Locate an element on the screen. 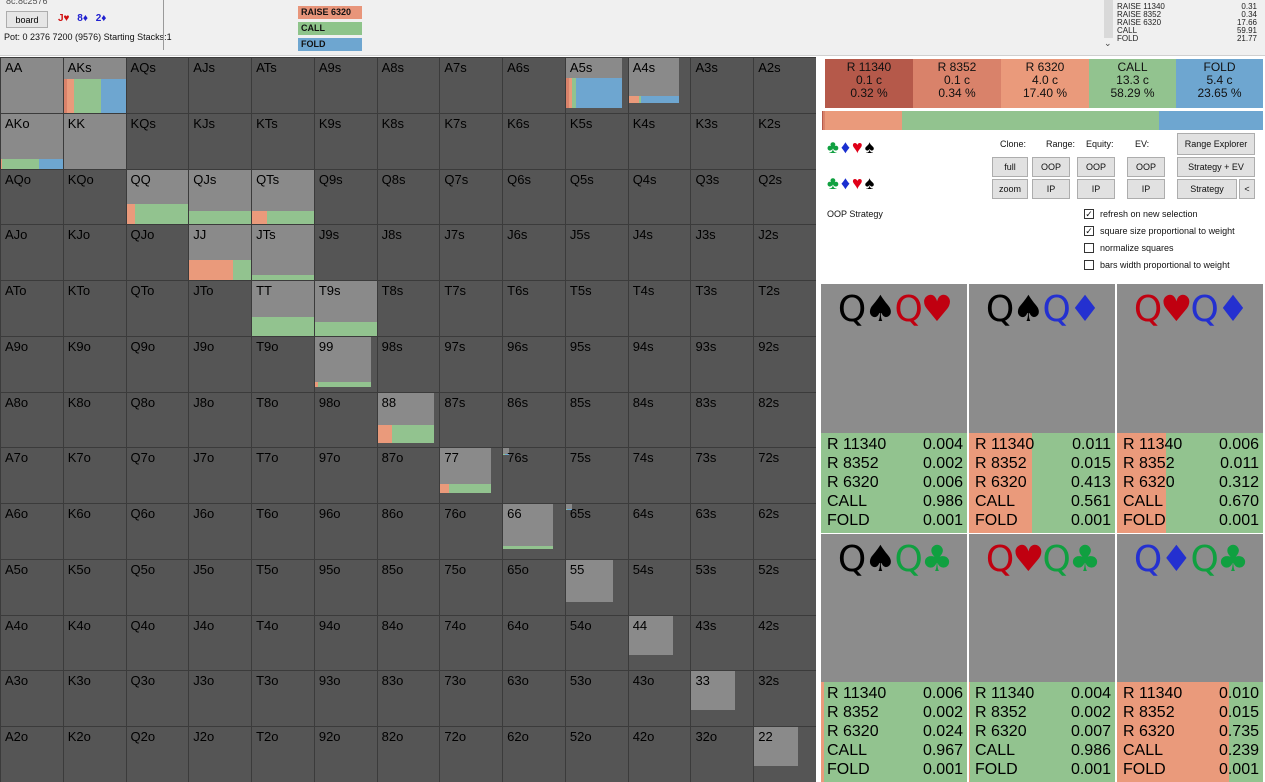 This screenshot has height=782, width=1265. hand-cell: K5s is located at coordinates (596, 140).